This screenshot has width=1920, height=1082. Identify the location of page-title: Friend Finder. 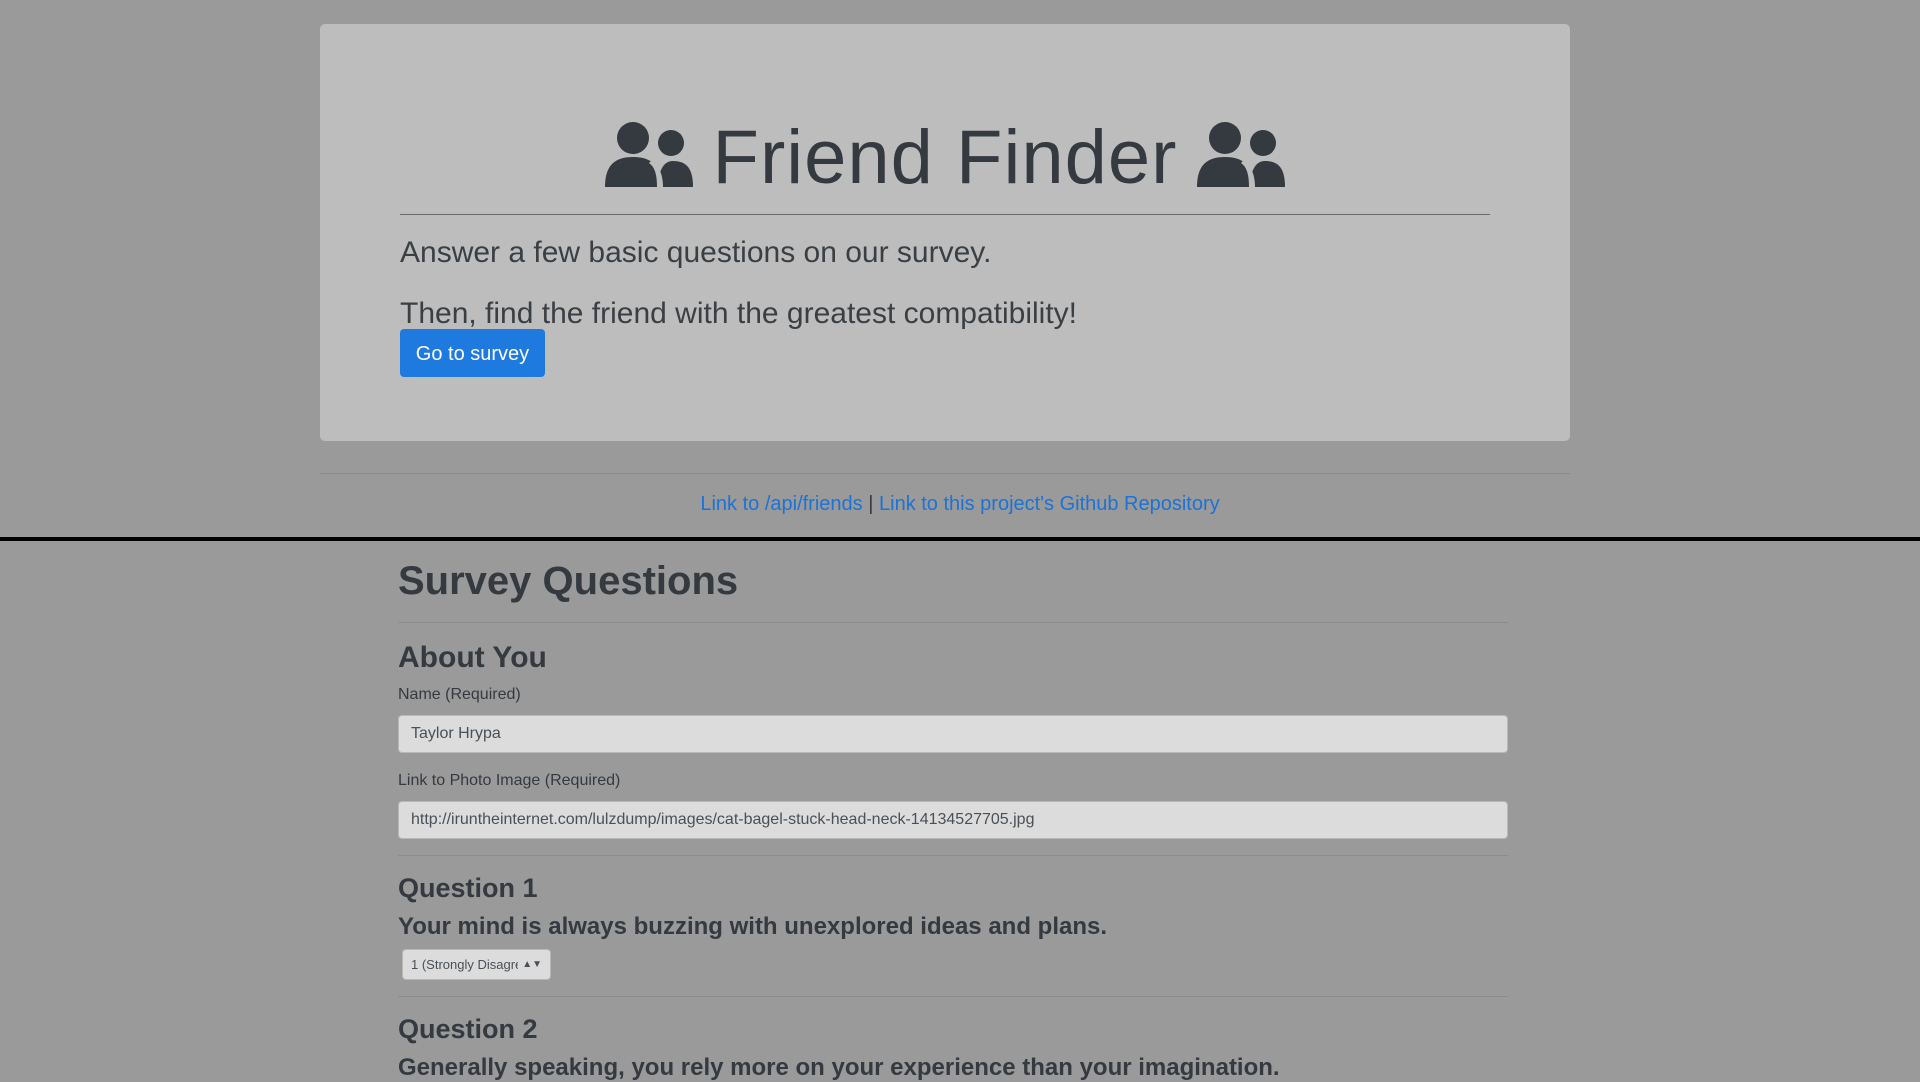
(945, 158).